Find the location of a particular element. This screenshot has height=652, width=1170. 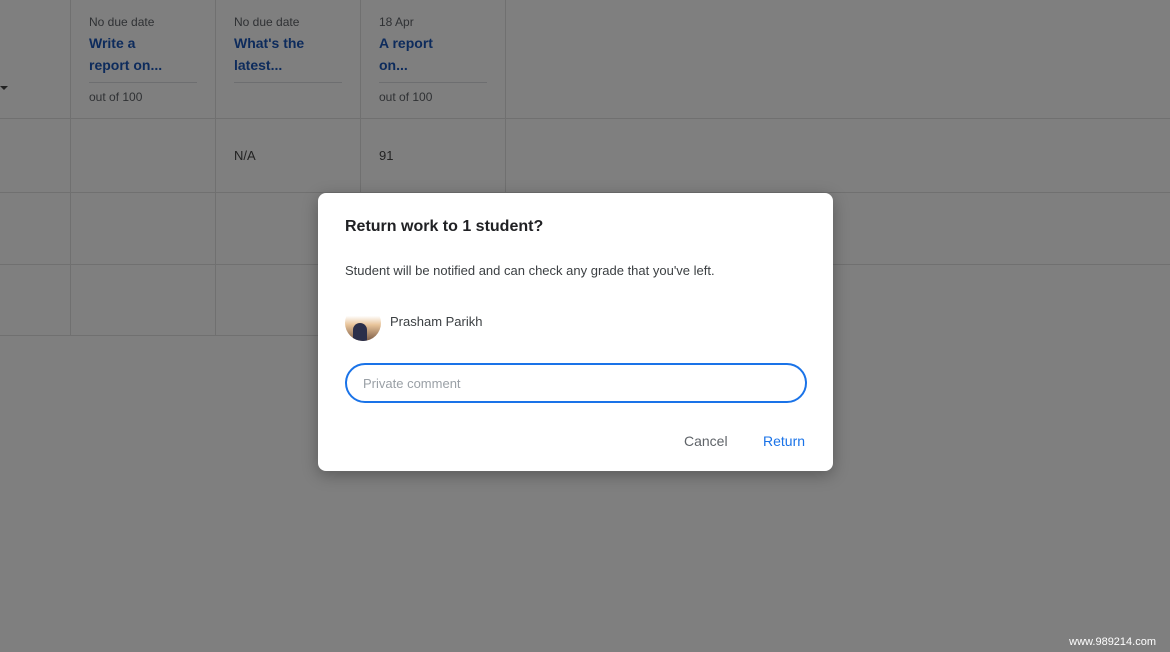

watermark: www.989214.com is located at coordinates (1112, 642).